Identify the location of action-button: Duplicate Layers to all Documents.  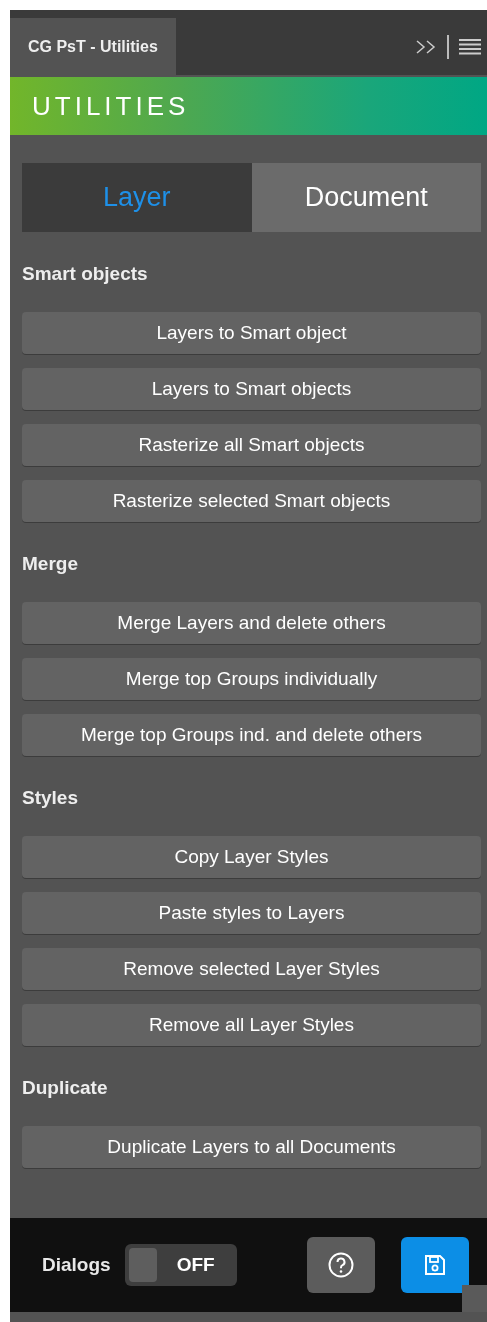
(251, 1147).